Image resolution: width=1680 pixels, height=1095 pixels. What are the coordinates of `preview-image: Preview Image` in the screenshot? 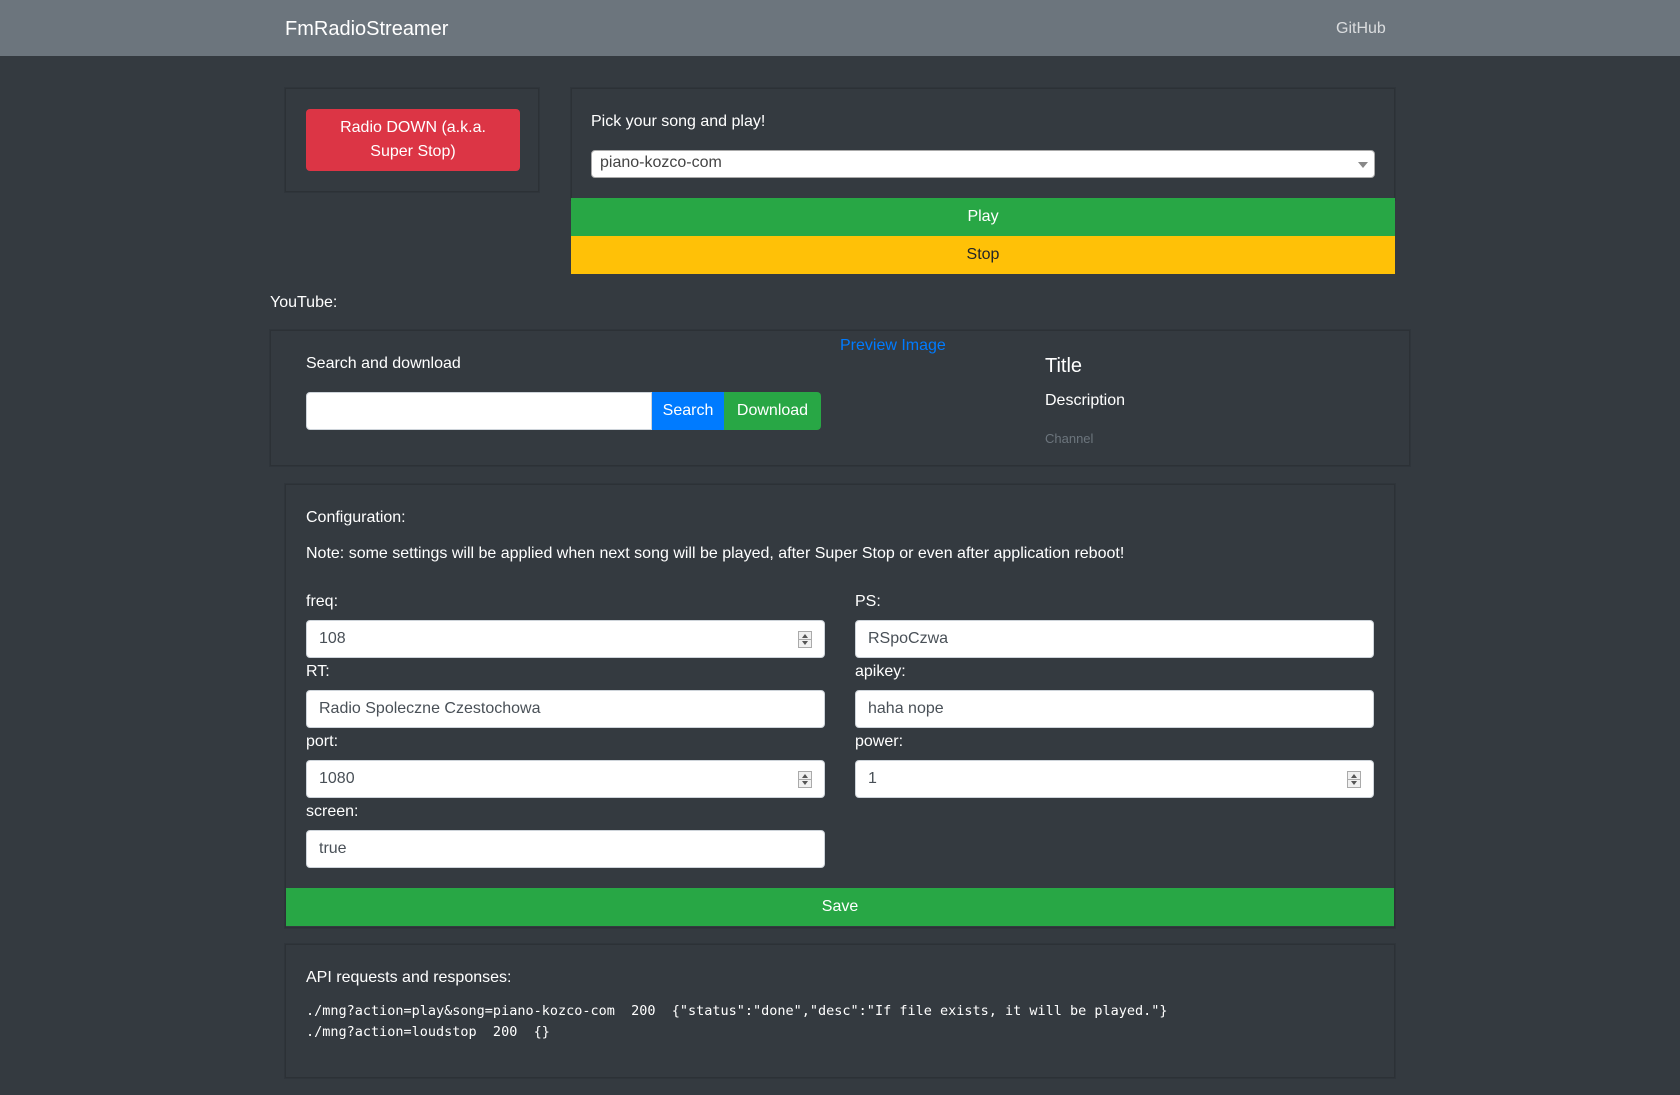 It's located at (893, 345).